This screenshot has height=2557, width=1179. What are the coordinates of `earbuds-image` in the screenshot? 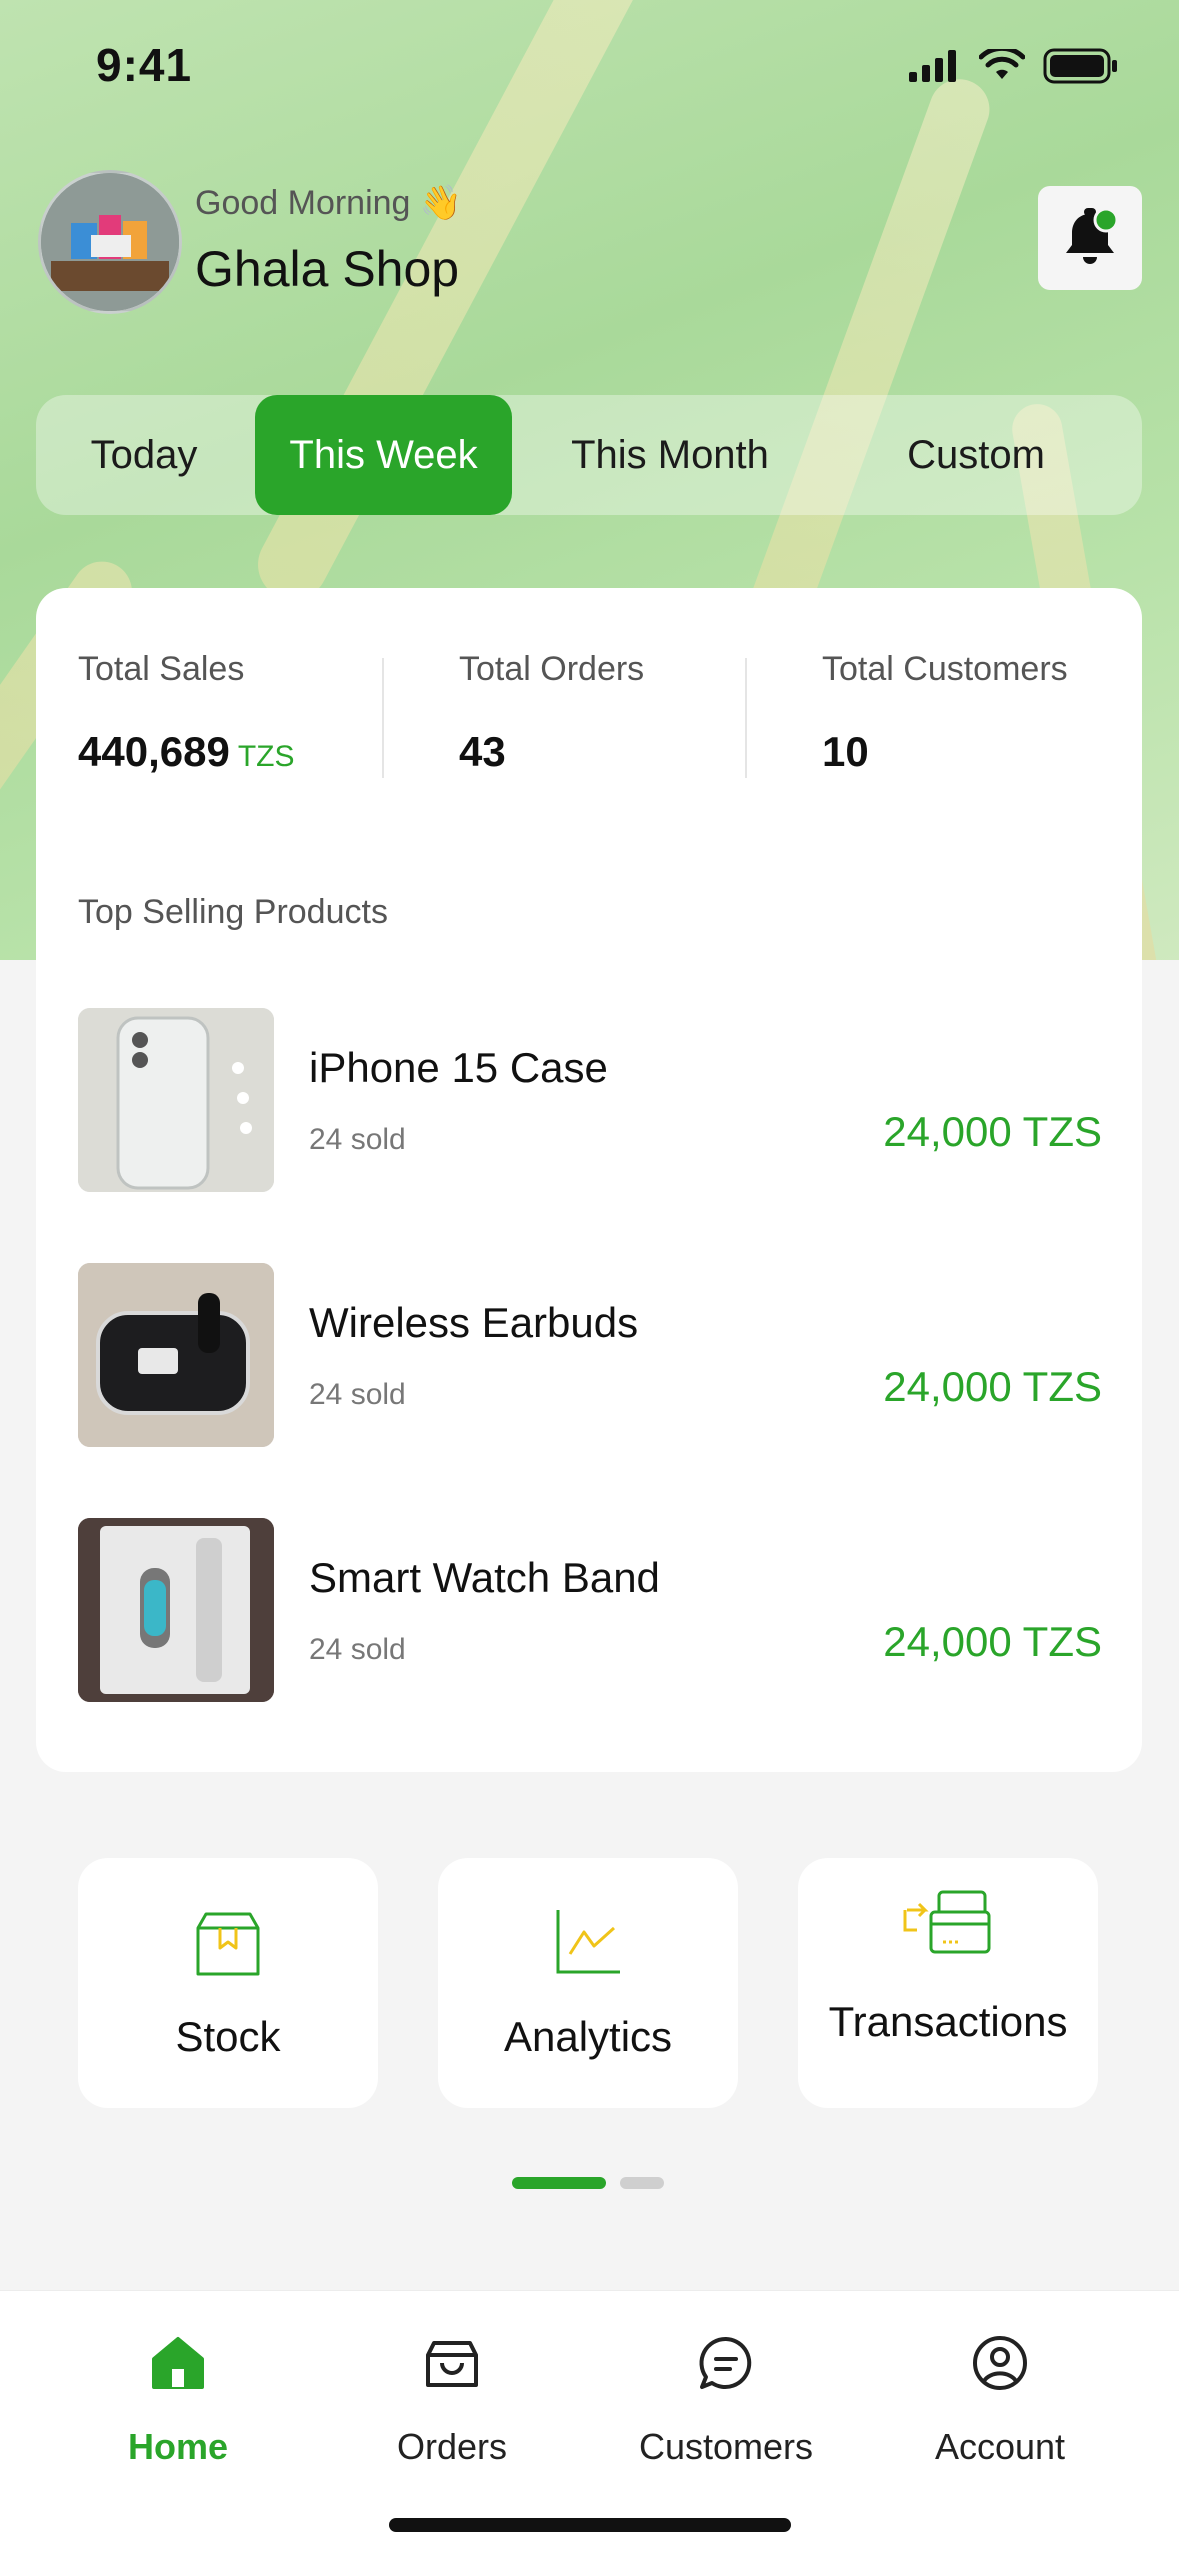 It's located at (176, 1355).